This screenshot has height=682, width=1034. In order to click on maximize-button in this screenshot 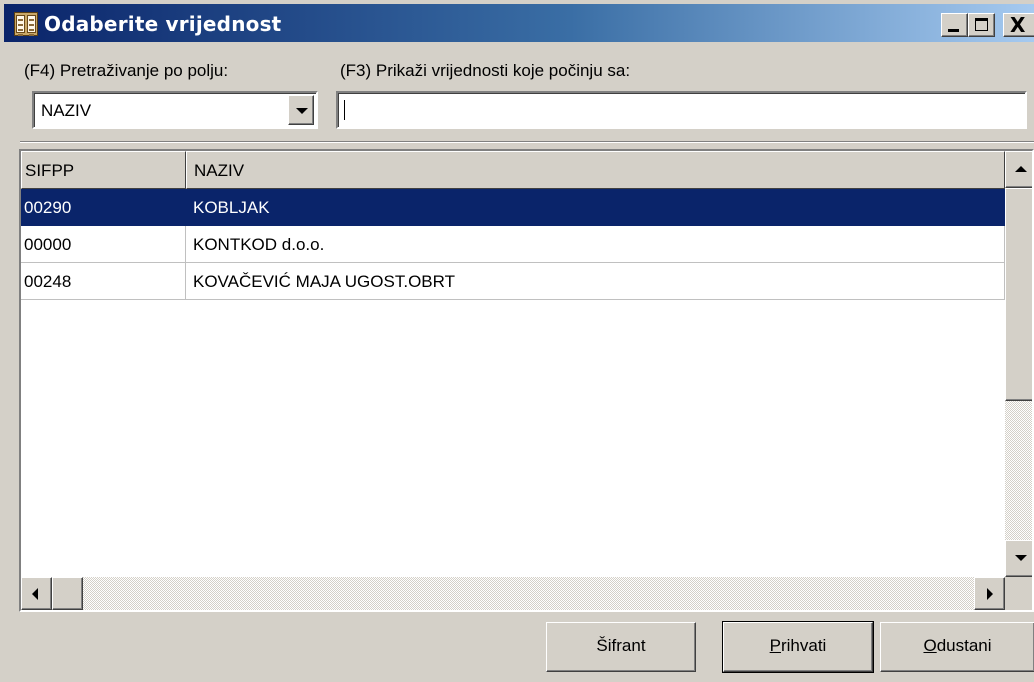, I will do `click(981, 25)`.